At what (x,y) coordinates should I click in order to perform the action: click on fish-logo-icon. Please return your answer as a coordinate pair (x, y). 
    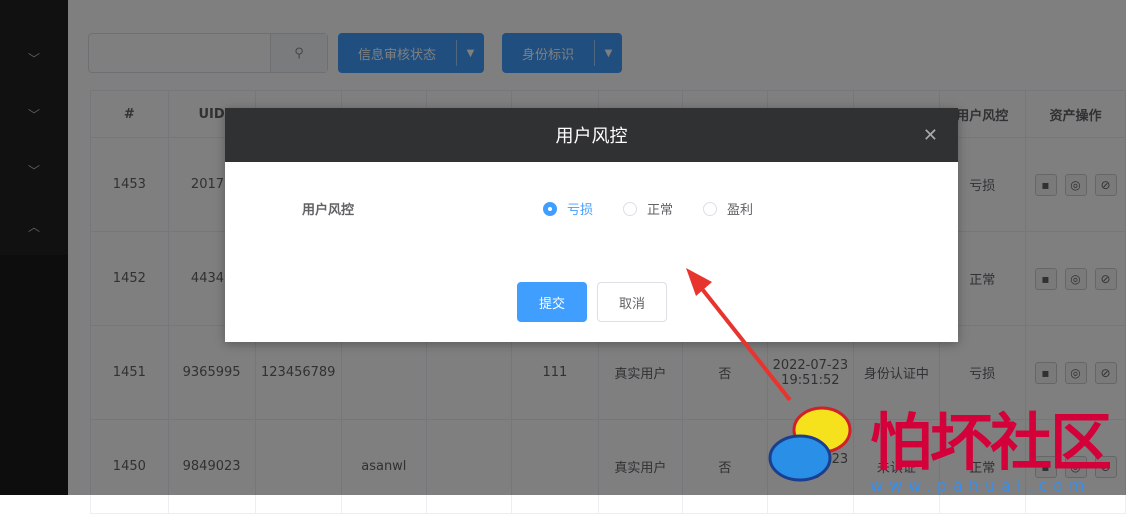
    Looking at the image, I should click on (810, 444).